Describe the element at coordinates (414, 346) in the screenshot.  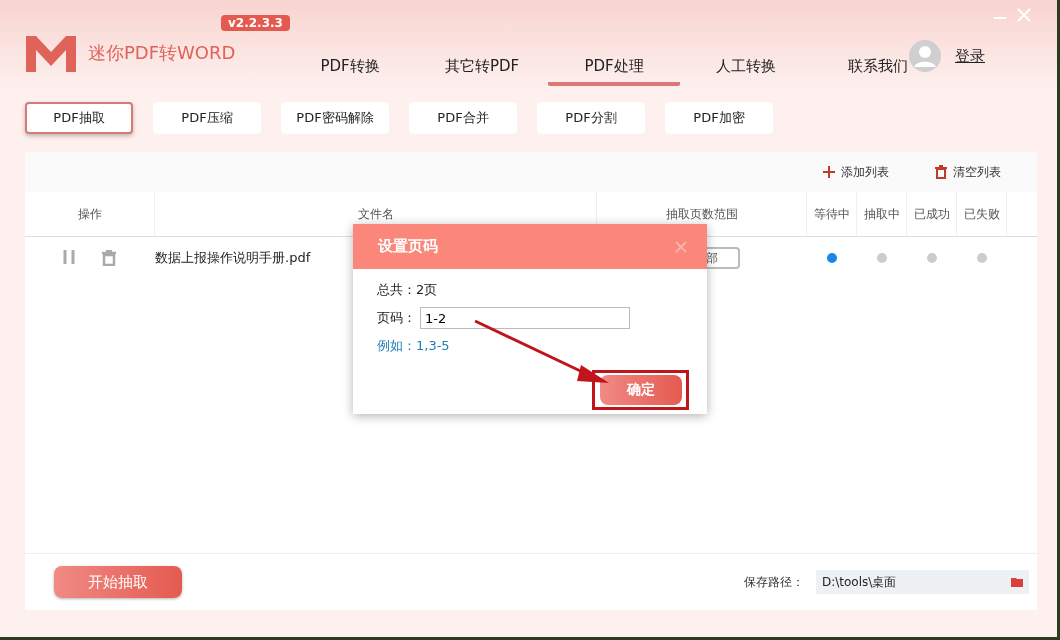
I see `example-hint: 例如：1,3-5` at that location.